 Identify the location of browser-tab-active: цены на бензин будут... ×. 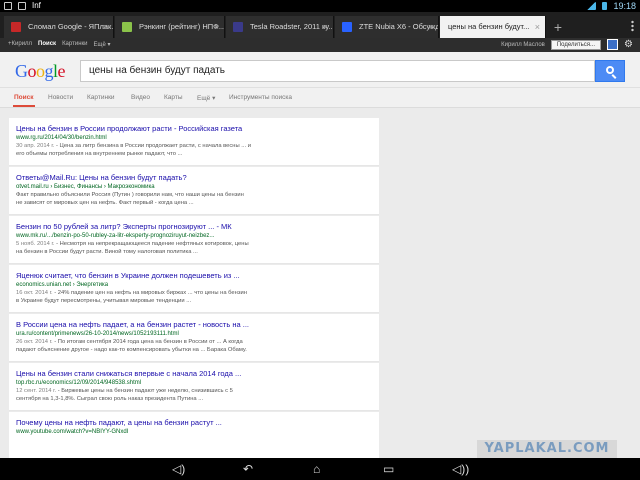
(493, 27).